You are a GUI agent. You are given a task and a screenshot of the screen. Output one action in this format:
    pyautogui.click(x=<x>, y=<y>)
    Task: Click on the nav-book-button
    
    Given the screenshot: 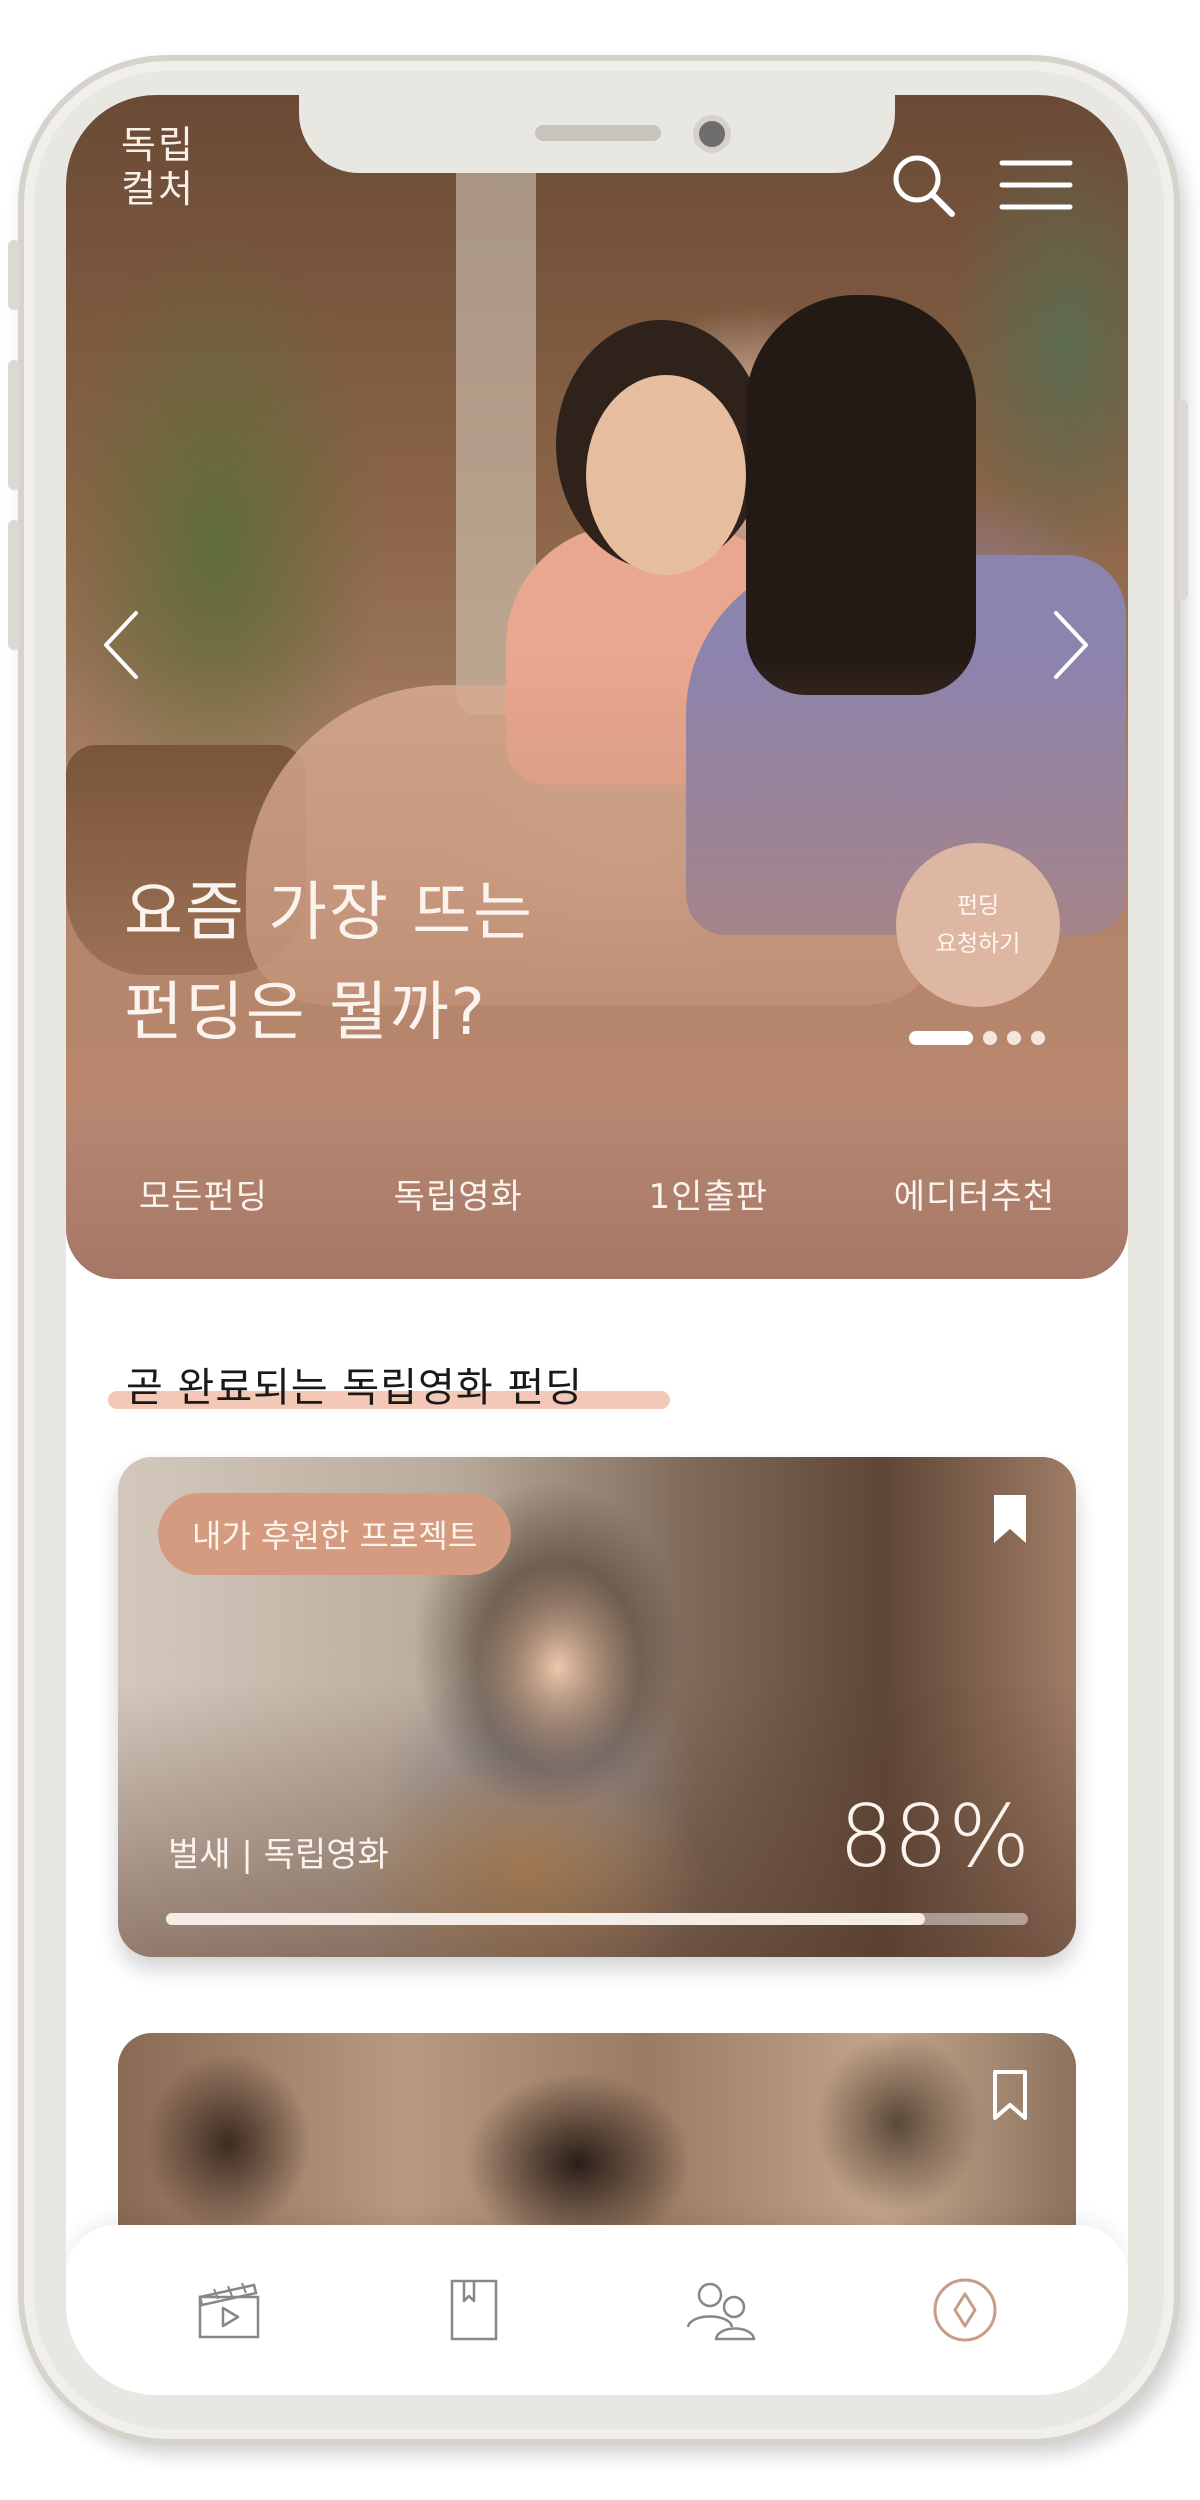 What is the action you would take?
    pyautogui.click(x=474, y=2310)
    